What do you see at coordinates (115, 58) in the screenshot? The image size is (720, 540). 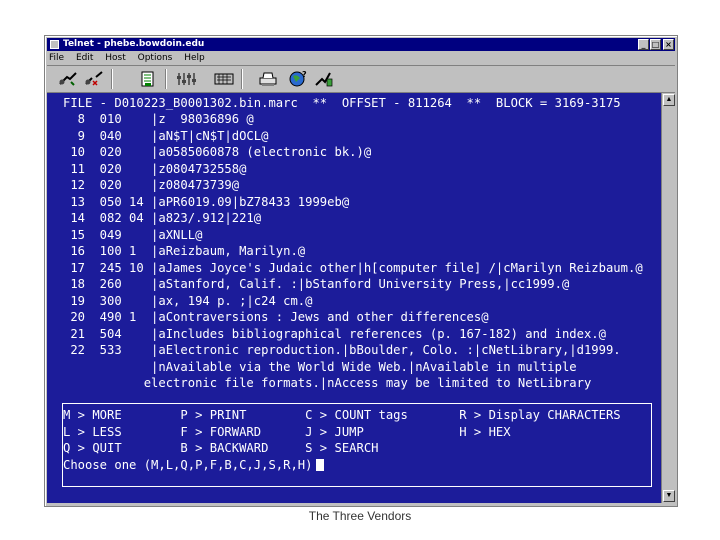 I see `menu-host: Host` at bounding box center [115, 58].